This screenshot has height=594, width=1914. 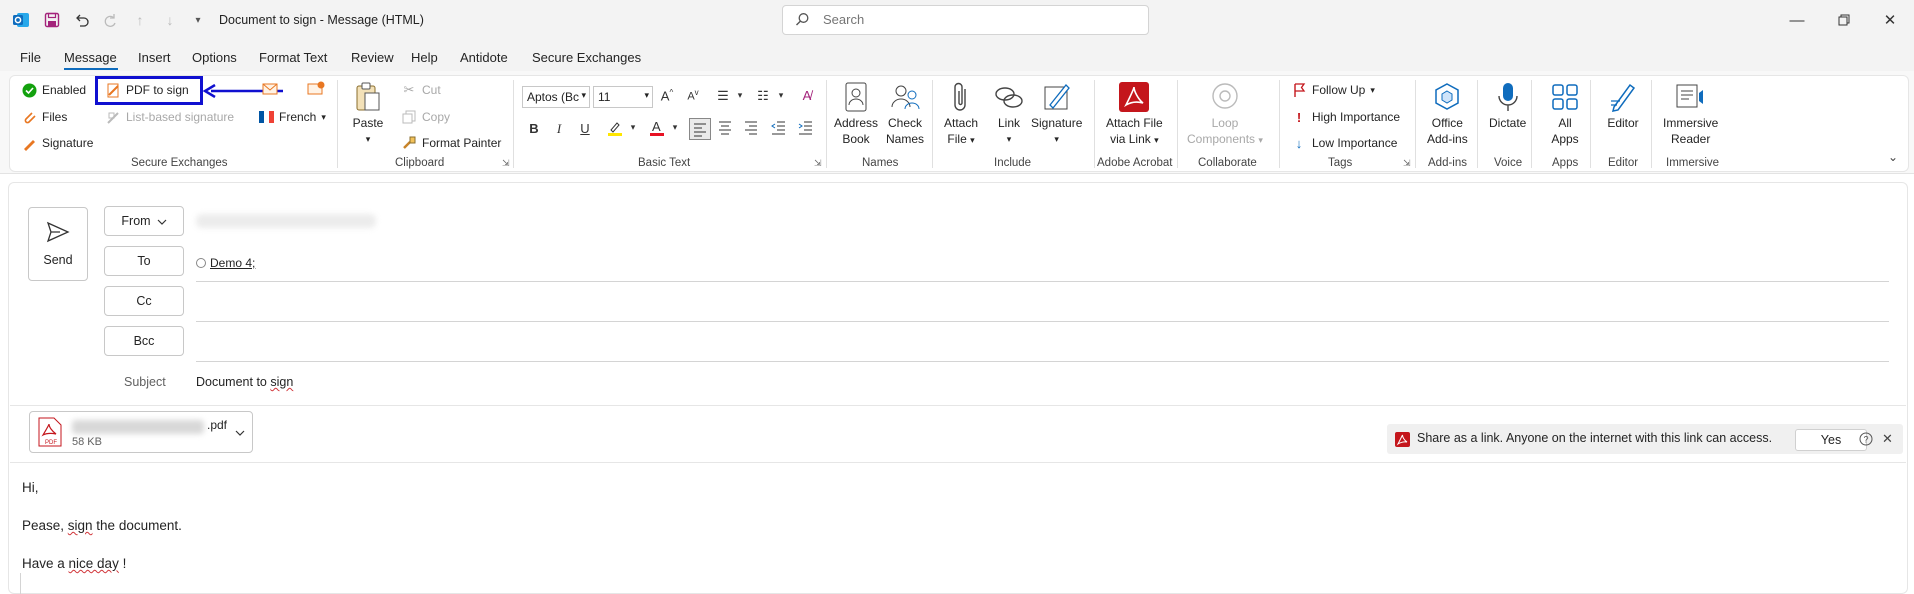 I want to click on bold-icon: B, so click(x=534, y=128).